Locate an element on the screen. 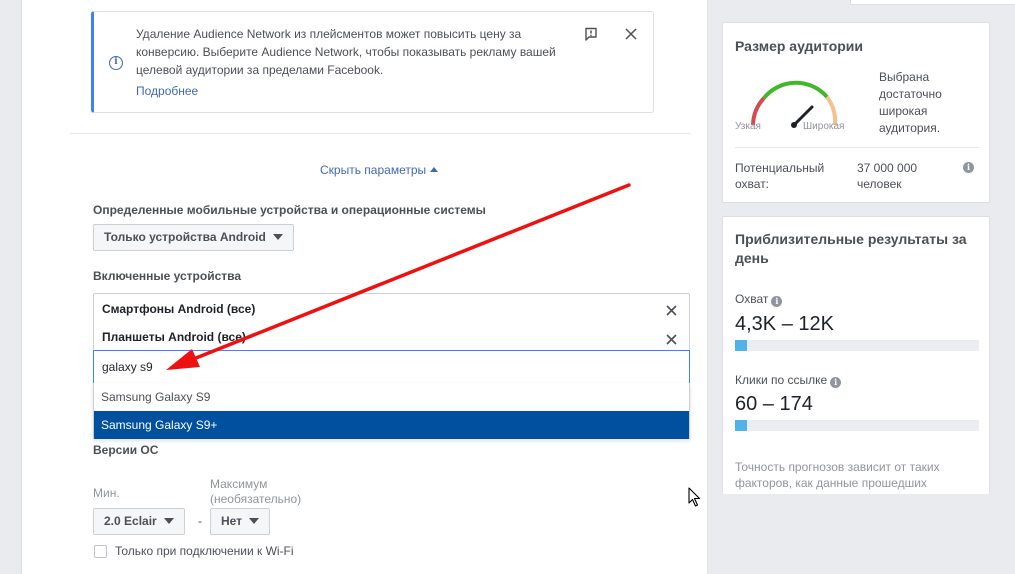 The image size is (1015, 574). max-version-dropdown: Нет is located at coordinates (240, 521).